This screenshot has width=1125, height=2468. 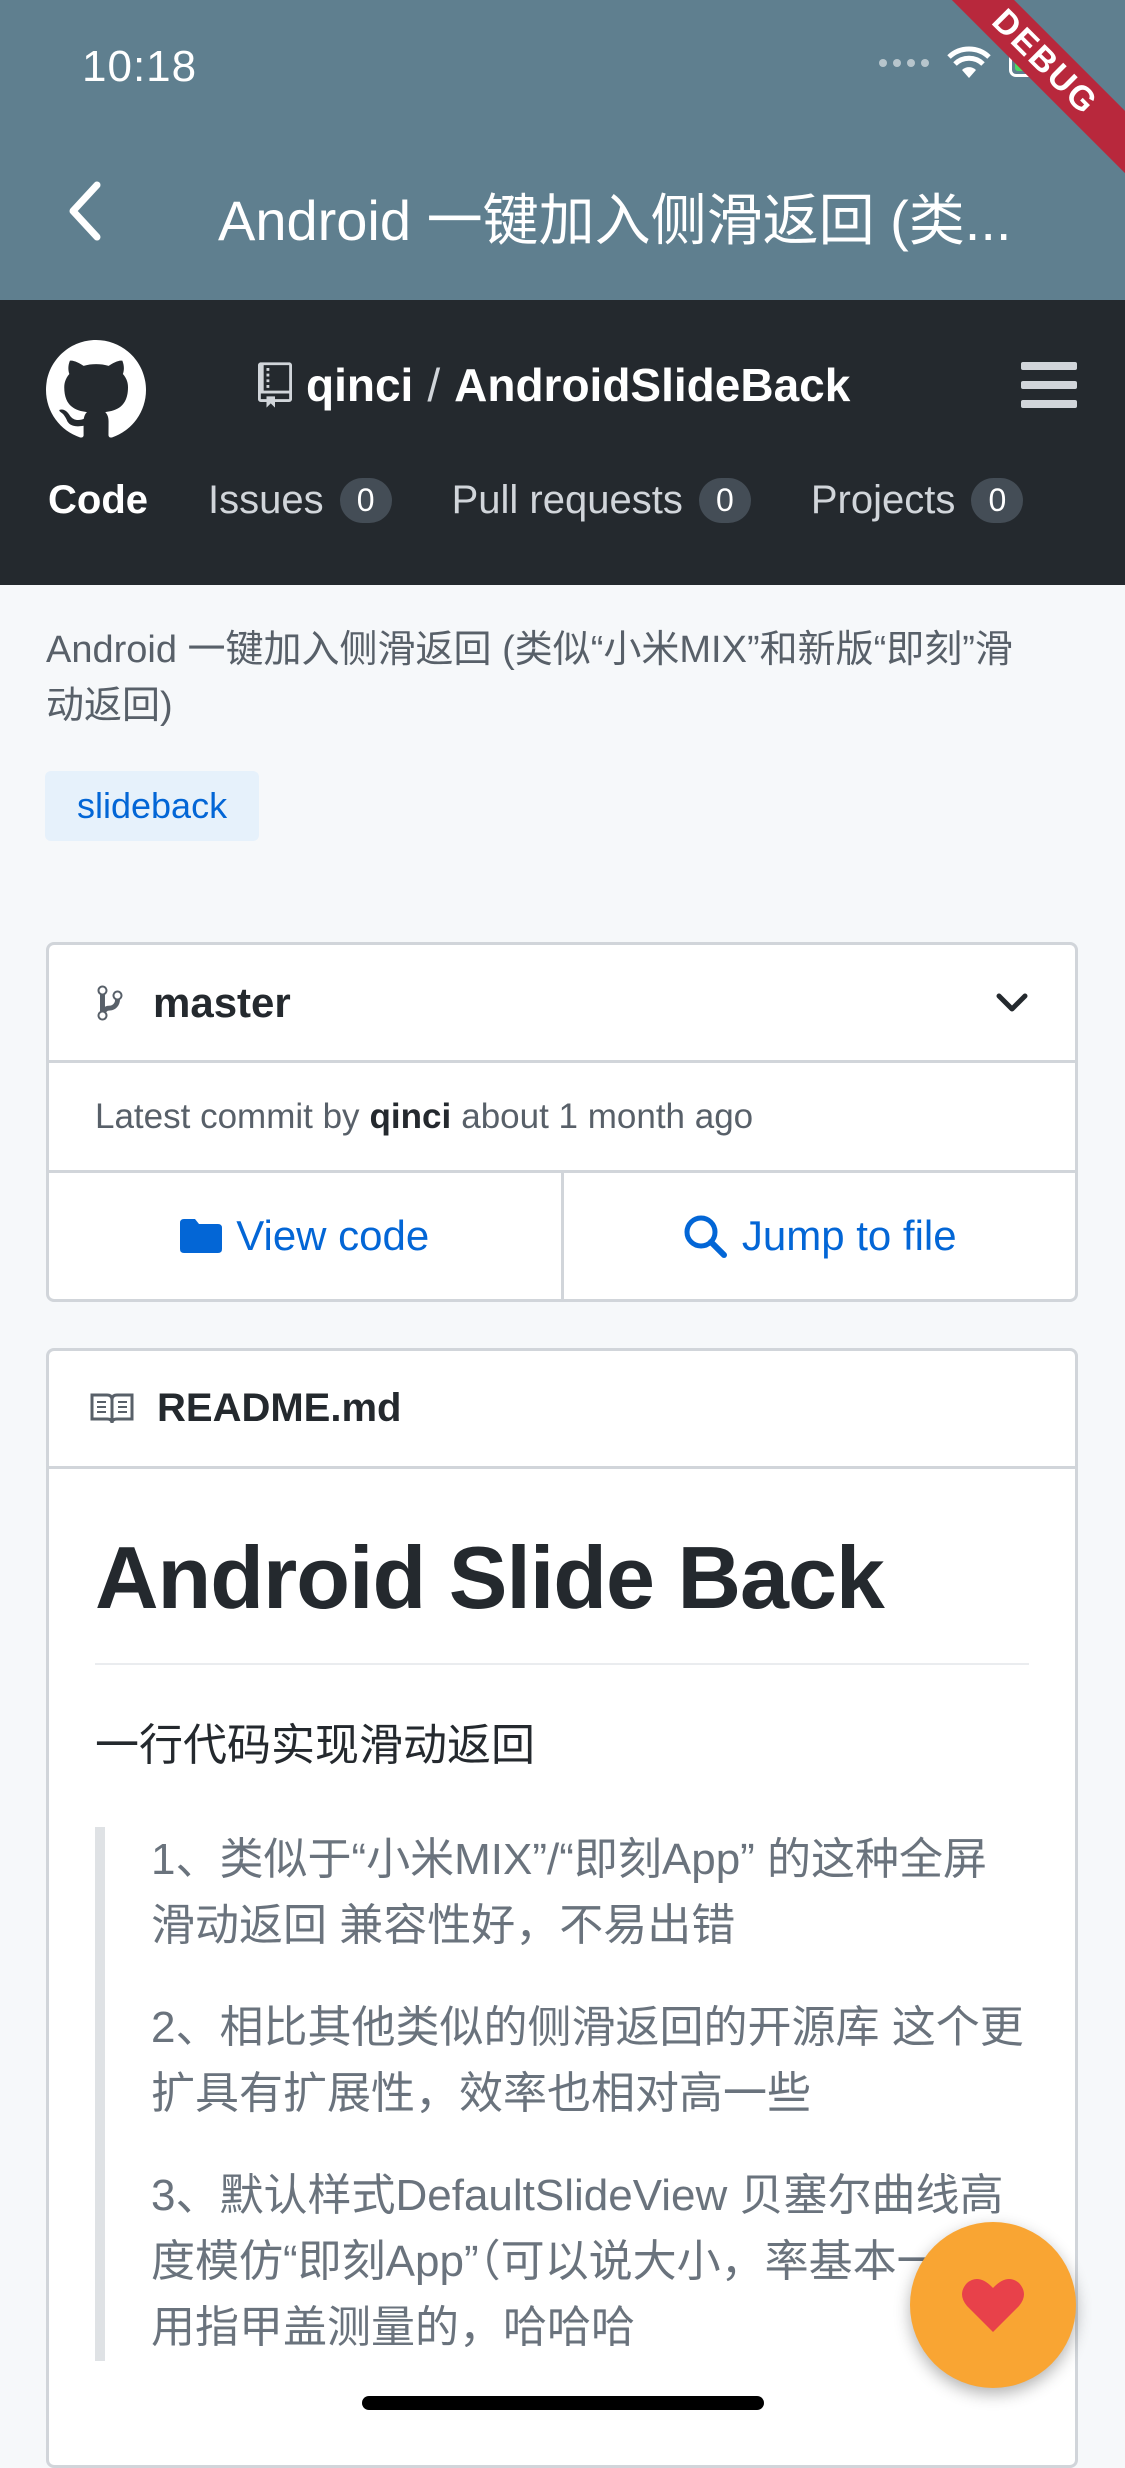 What do you see at coordinates (333, 1235) in the screenshot?
I see `view-code-label: View code` at bounding box center [333, 1235].